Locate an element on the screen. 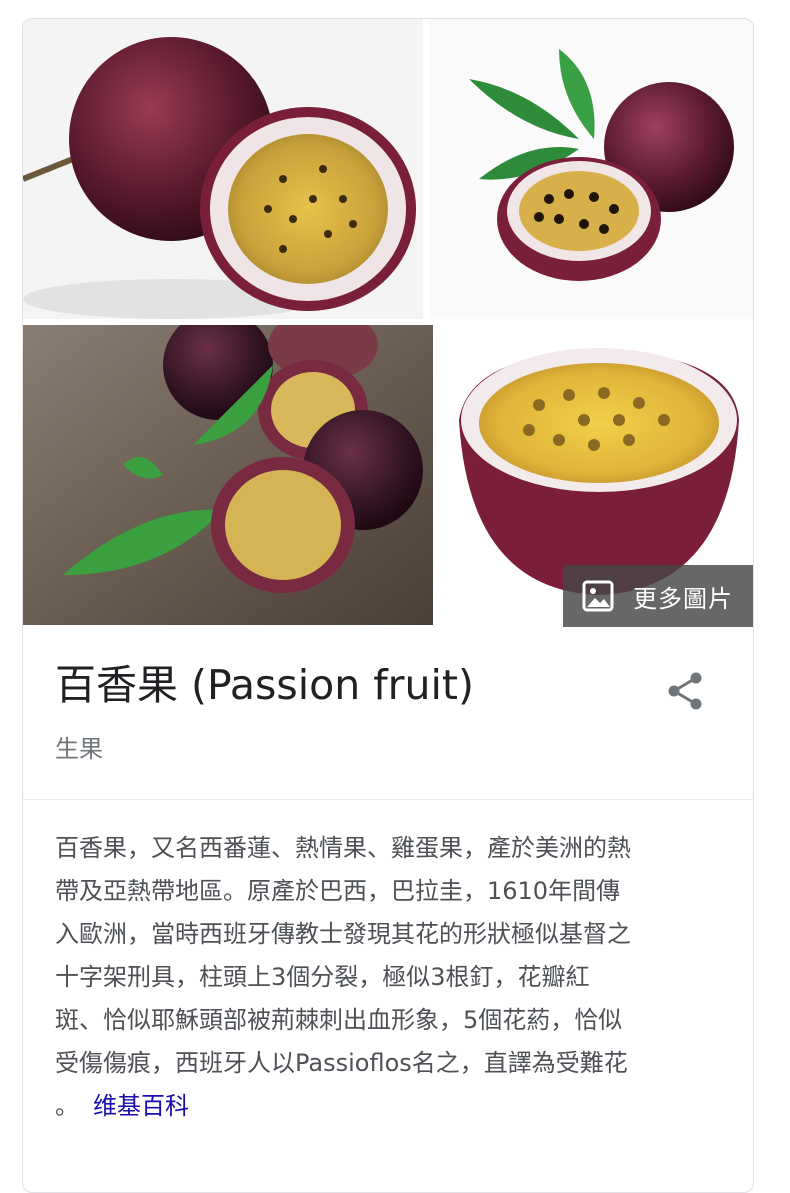 The height and width of the screenshot is (1193, 790). panel-subtitle: 生果 is located at coordinates (79, 749).